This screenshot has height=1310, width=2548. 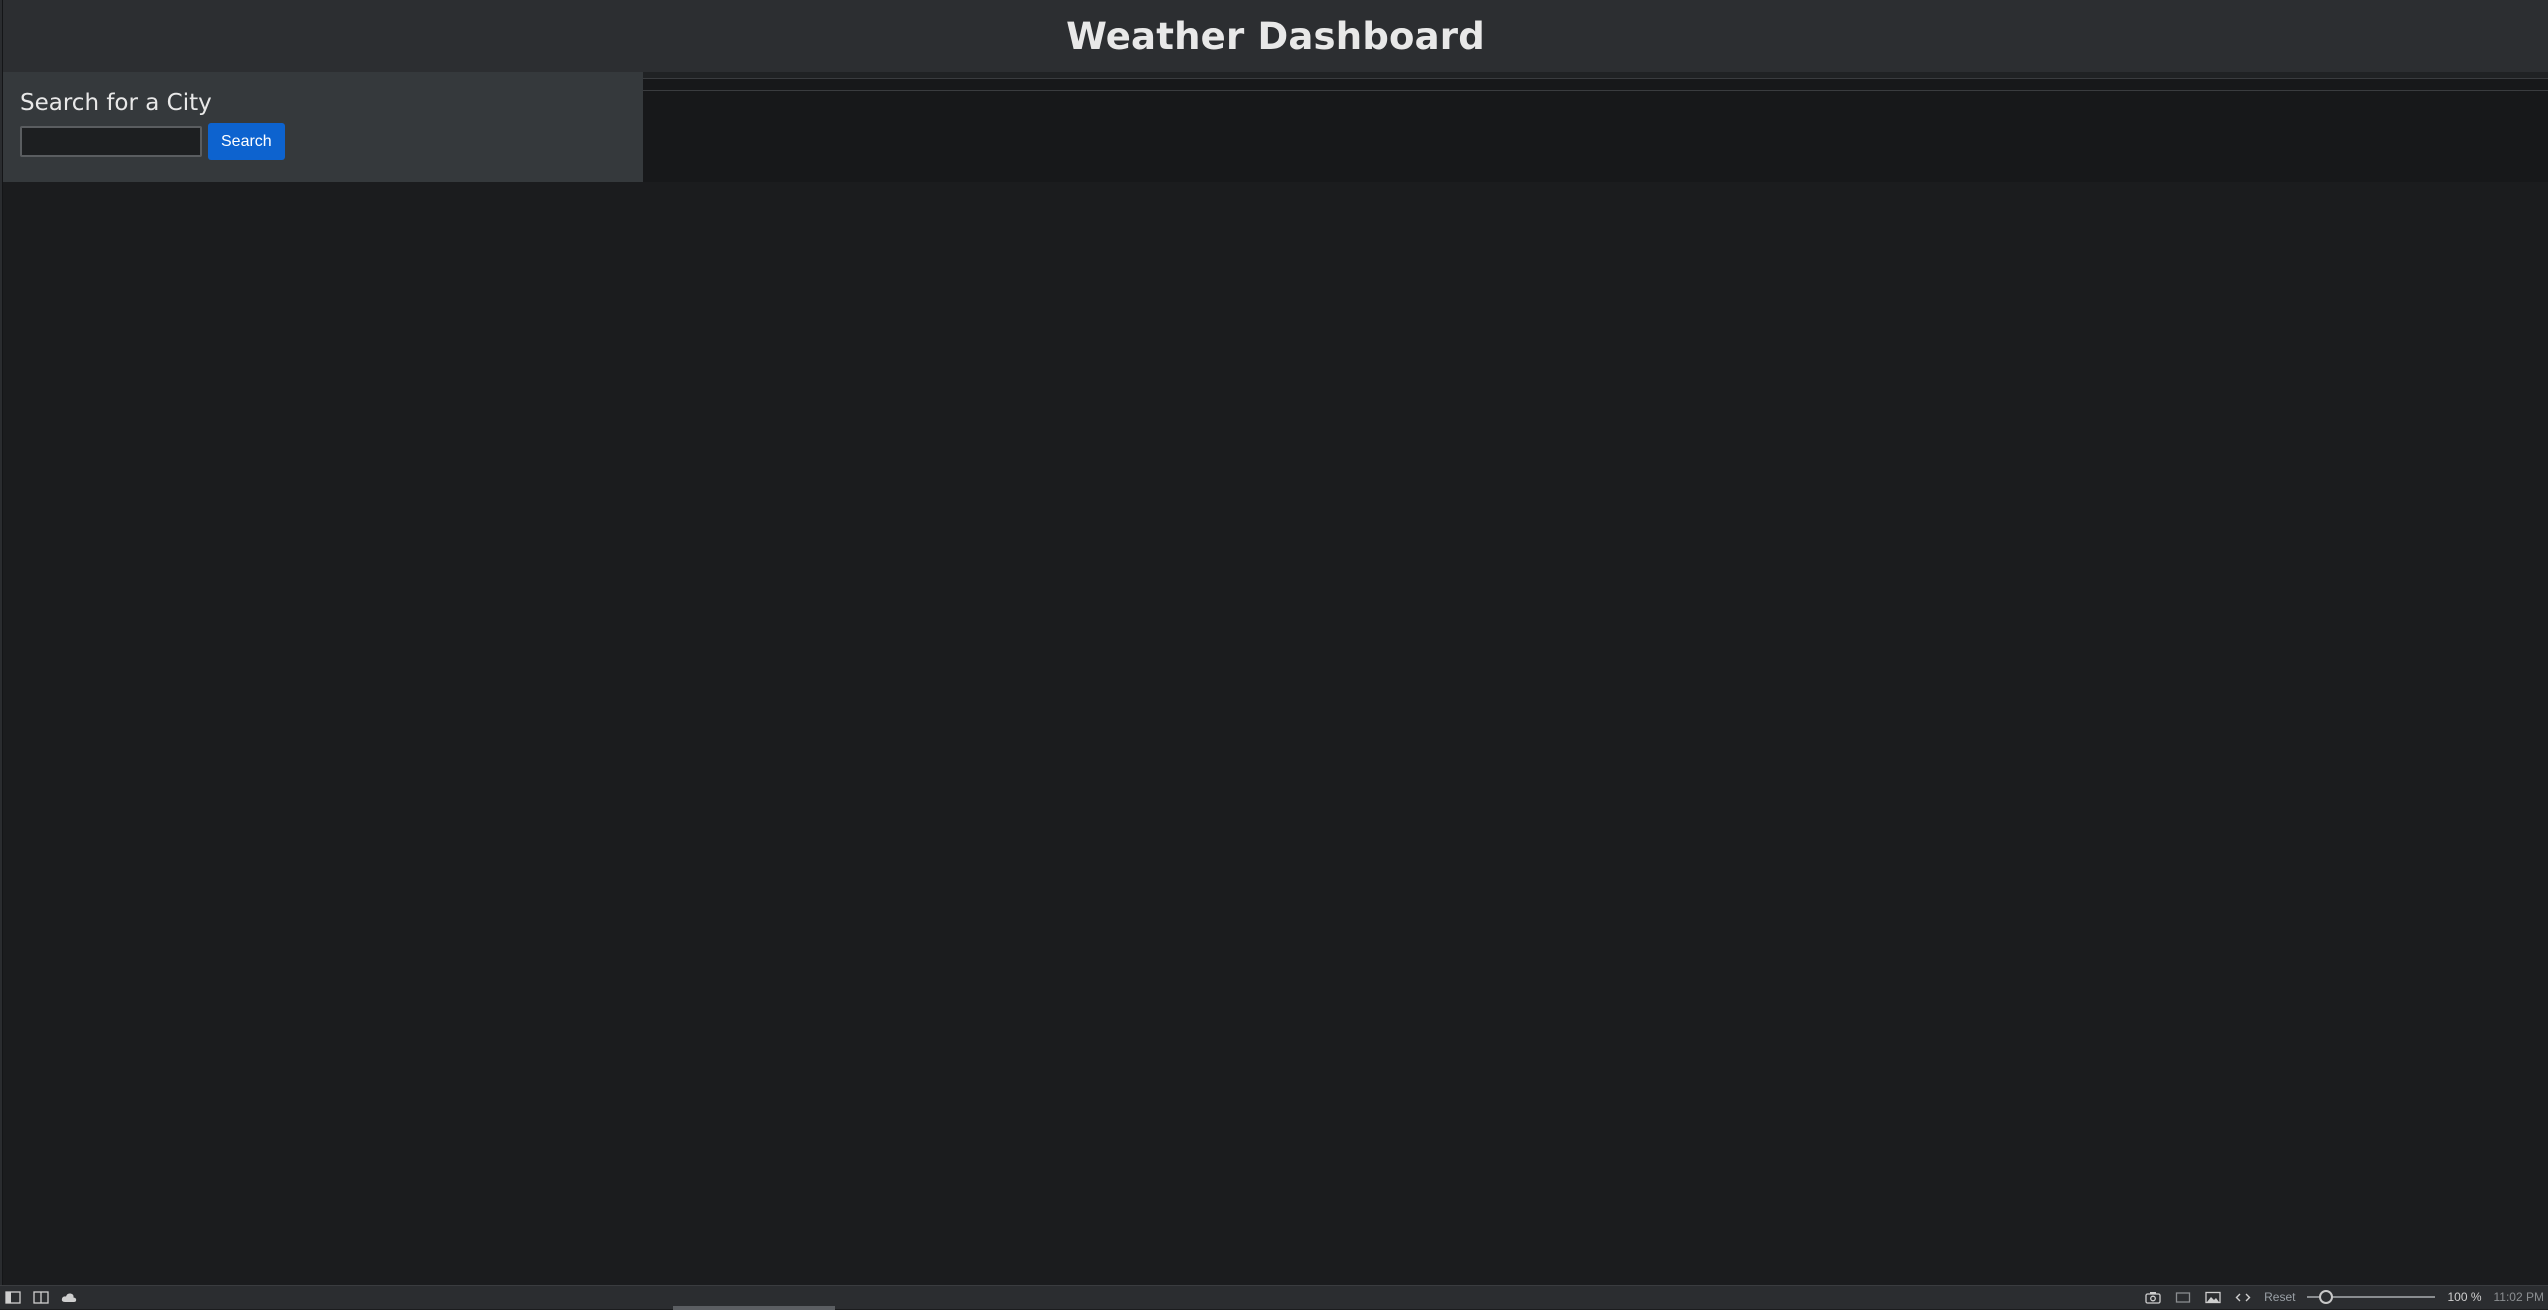 What do you see at coordinates (2183, 1297) in the screenshot?
I see `window-icon` at bounding box center [2183, 1297].